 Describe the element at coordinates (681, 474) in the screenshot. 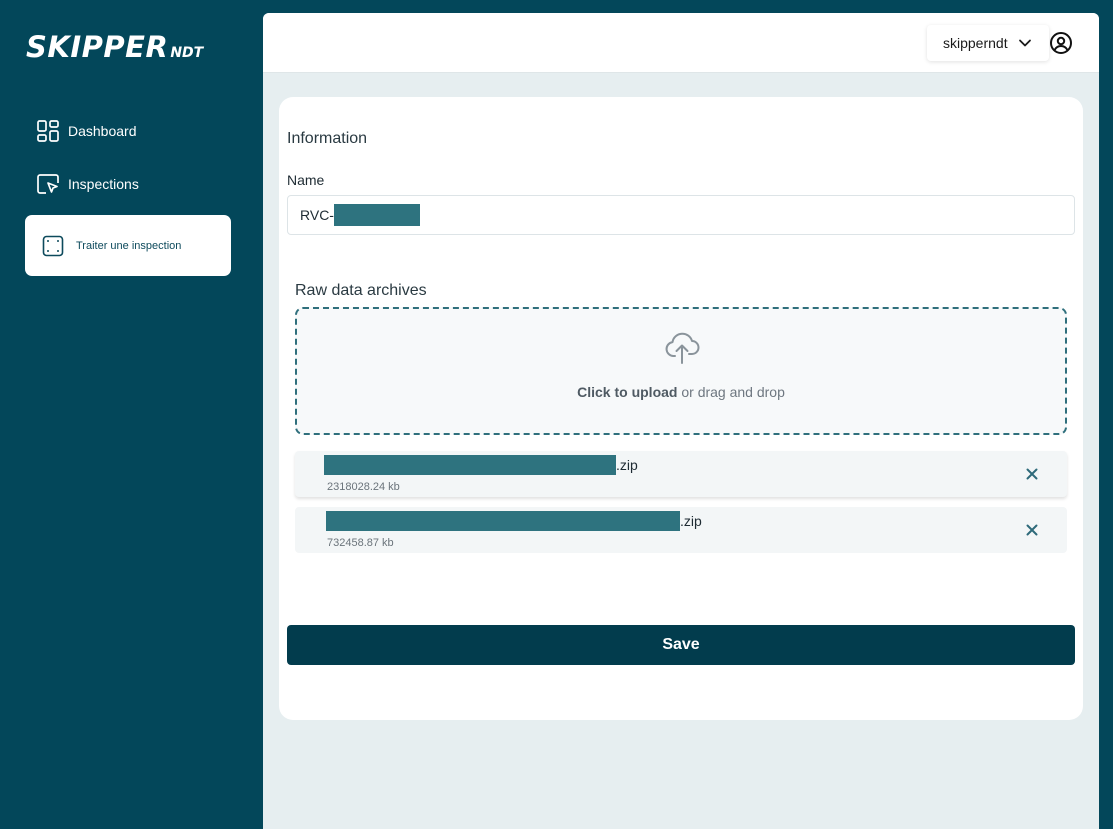

I see `file-list-item: .zip 2318028.24 kb` at that location.